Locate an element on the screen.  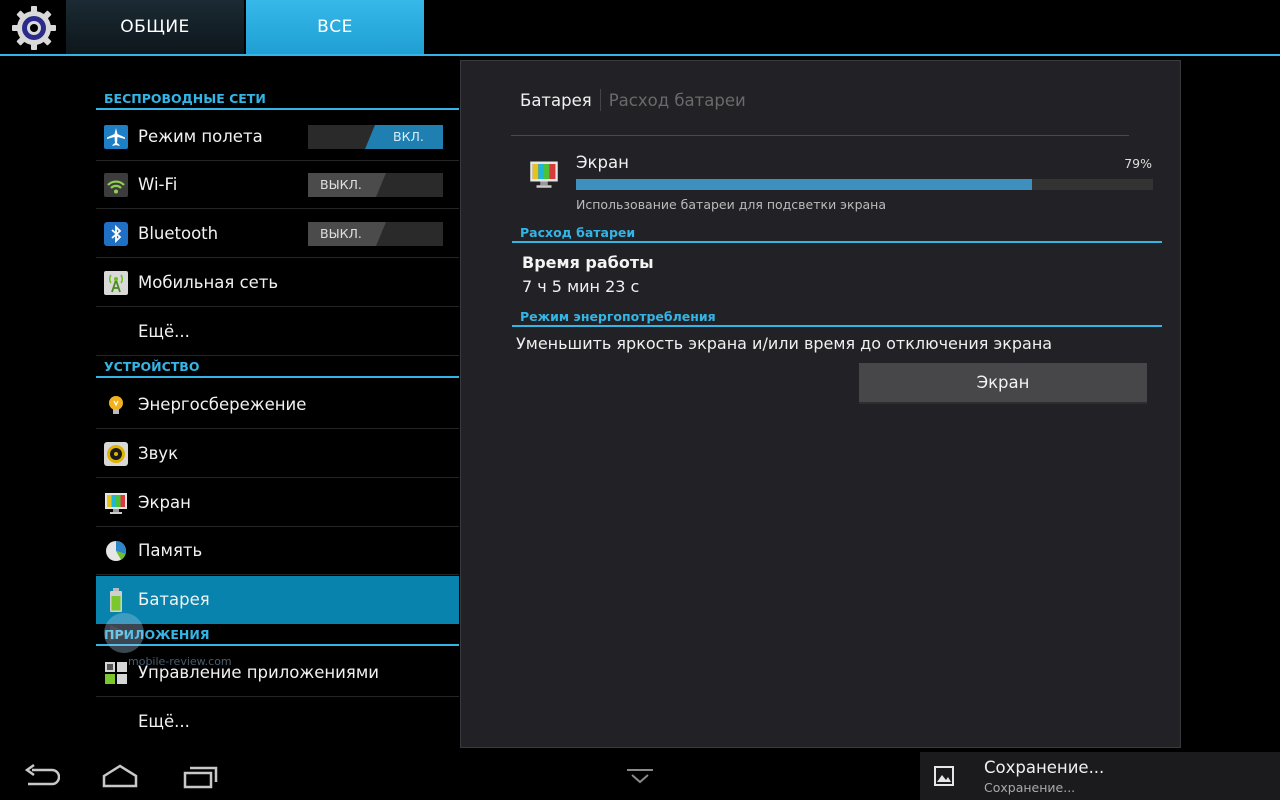
breadcrumb-separator is located at coordinates (600, 100).